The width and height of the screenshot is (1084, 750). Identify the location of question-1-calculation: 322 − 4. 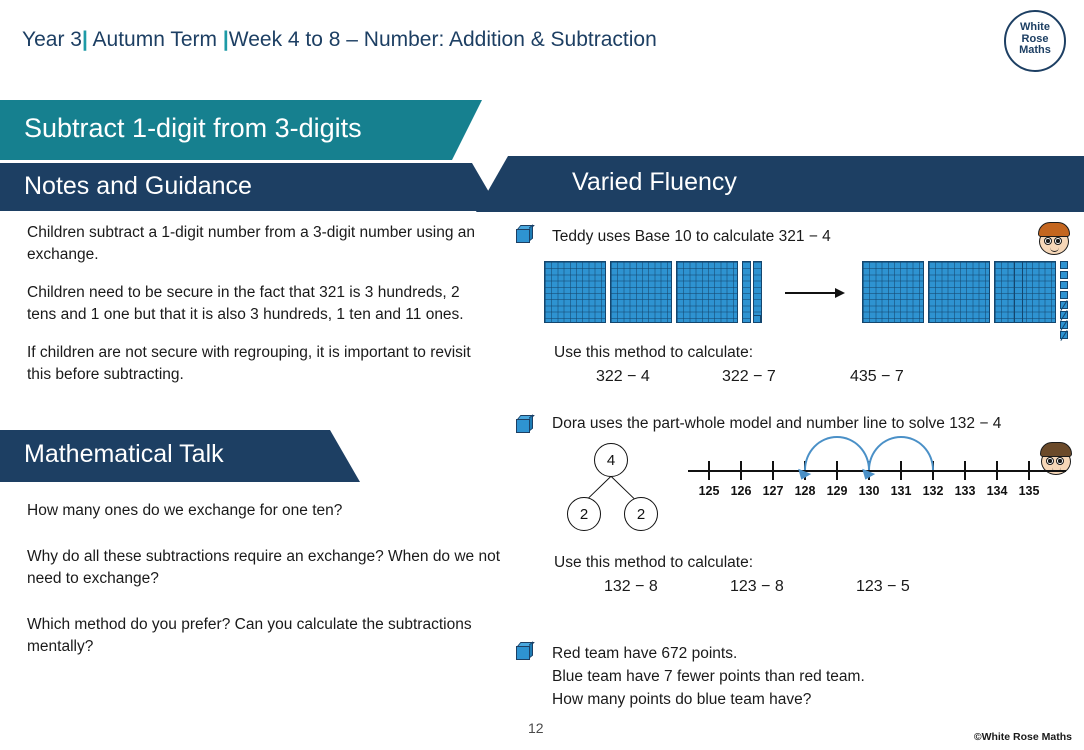
(623, 376).